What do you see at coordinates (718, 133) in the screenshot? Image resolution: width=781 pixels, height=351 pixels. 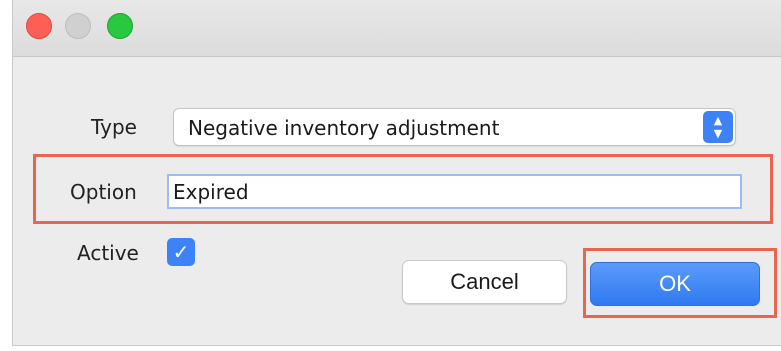 I see `chevron-down-icon: ▼` at bounding box center [718, 133].